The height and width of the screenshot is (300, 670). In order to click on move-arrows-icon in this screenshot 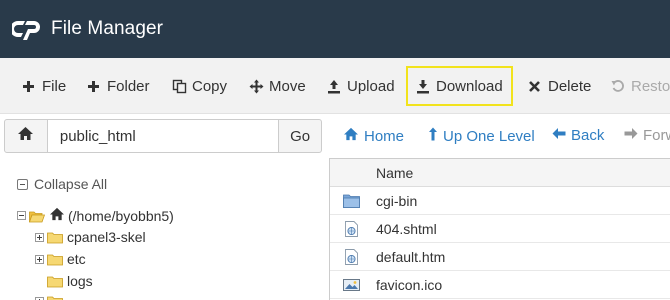, I will do `click(256, 86)`.